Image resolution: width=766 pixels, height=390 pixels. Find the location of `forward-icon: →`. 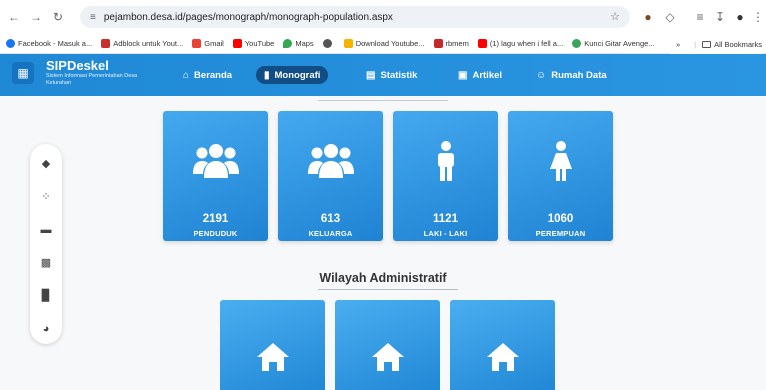

forward-icon: → is located at coordinates (36, 17).